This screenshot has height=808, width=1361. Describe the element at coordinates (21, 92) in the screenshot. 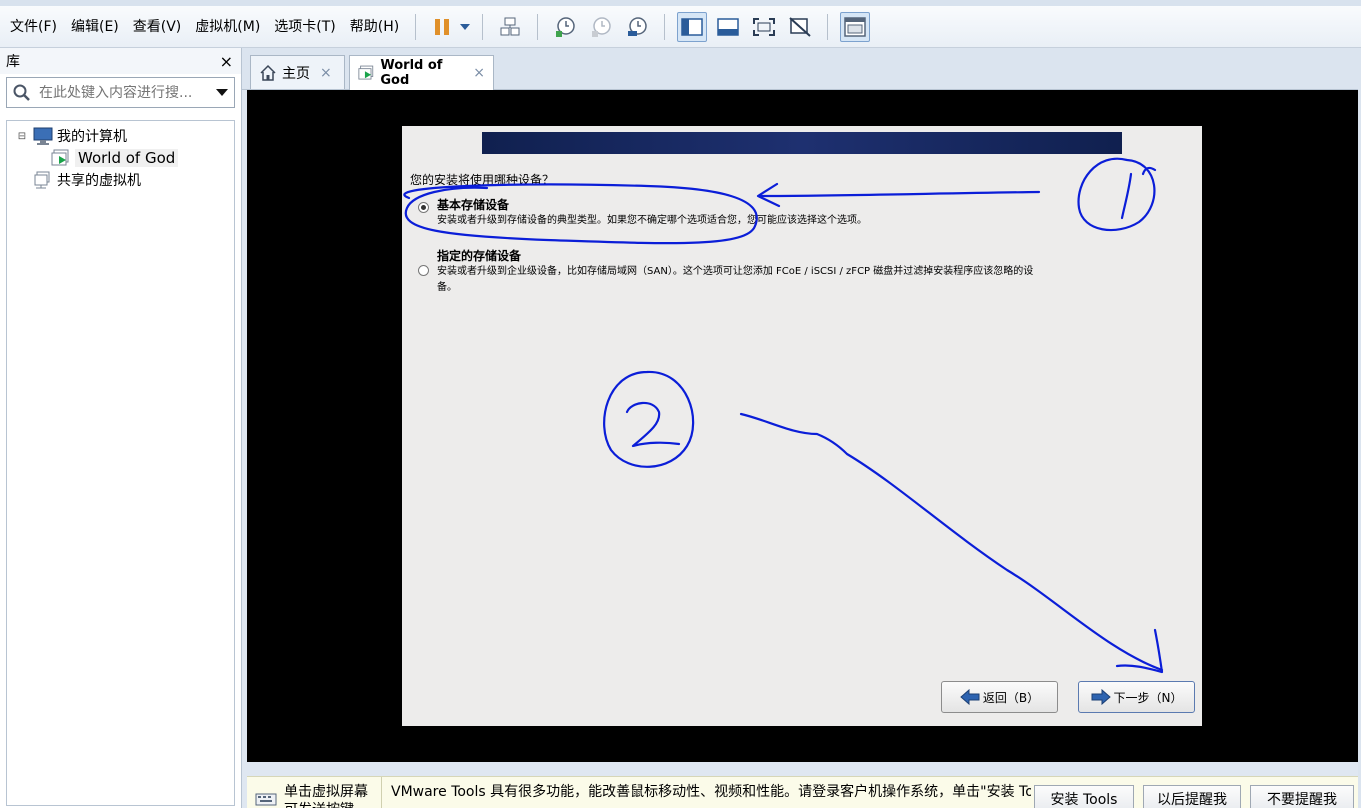

I see `search-icon` at that location.